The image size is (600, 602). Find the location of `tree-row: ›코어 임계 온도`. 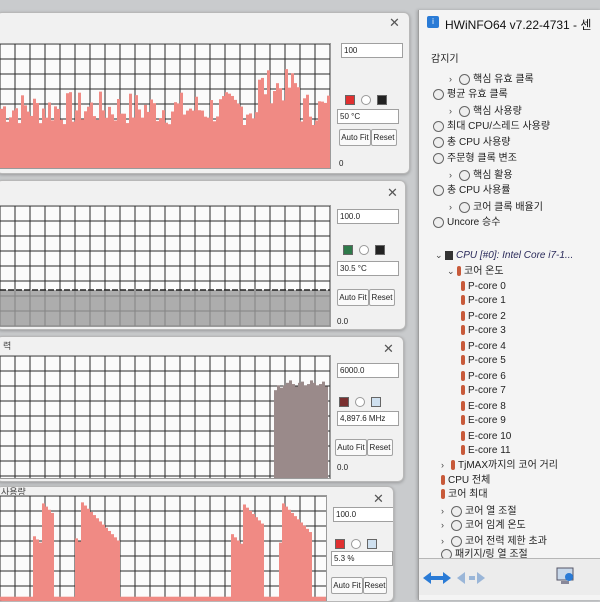

tree-row: ›코어 임계 온도 is located at coordinates (483, 525).